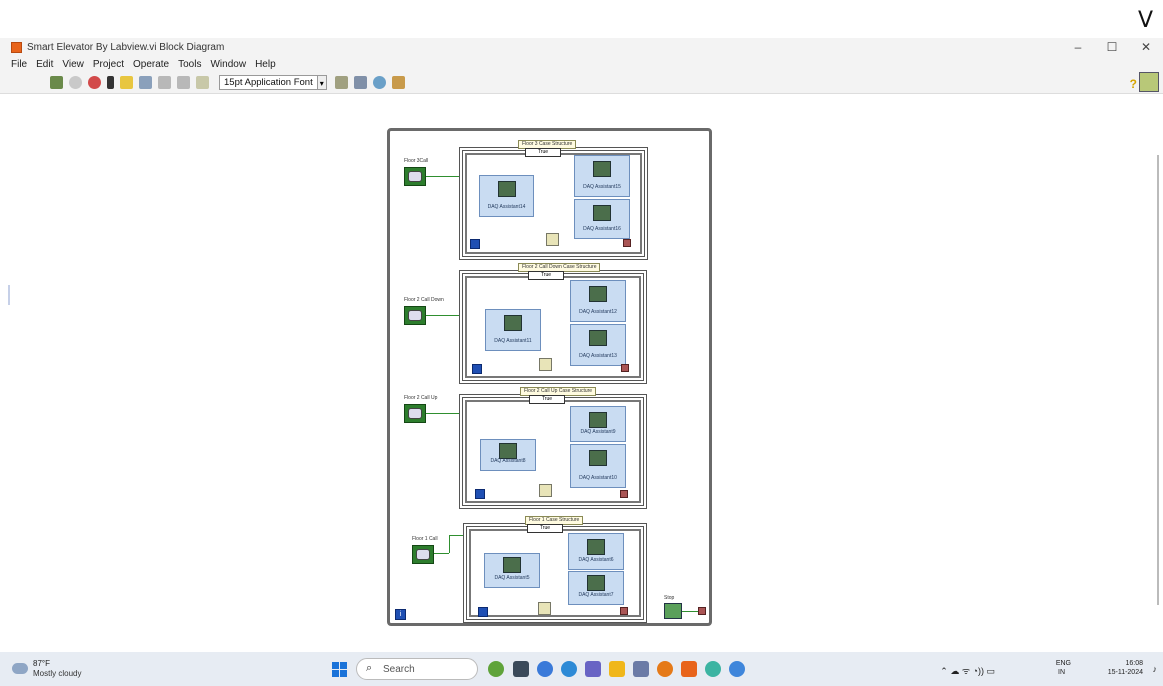  Describe the element at coordinates (702, 611) in the screenshot. I see `loop-condition-terminal` at that location.